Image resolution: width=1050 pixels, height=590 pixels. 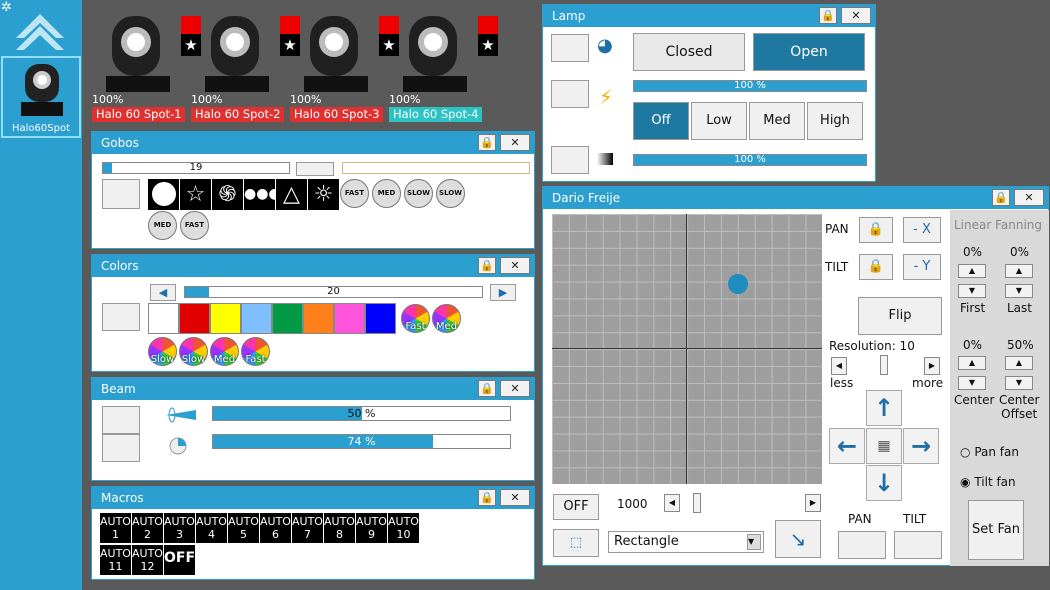 What do you see at coordinates (307, 528) in the screenshot?
I see `macro-button: AUTO 7` at bounding box center [307, 528].